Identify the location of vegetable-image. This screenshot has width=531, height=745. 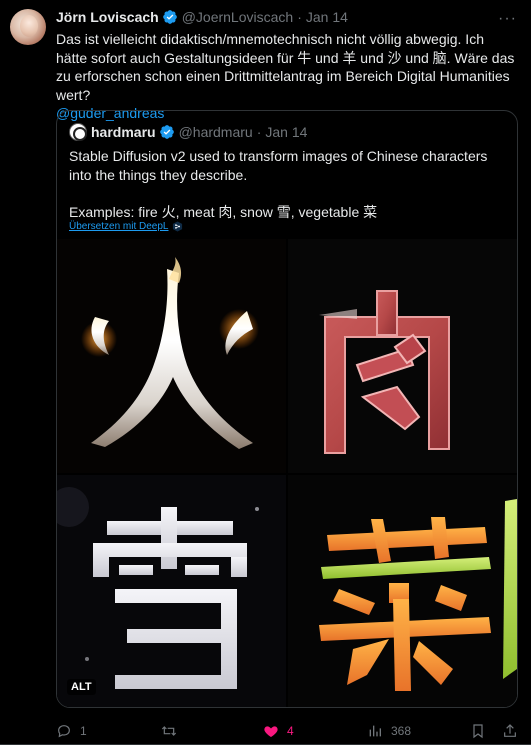
(402, 590).